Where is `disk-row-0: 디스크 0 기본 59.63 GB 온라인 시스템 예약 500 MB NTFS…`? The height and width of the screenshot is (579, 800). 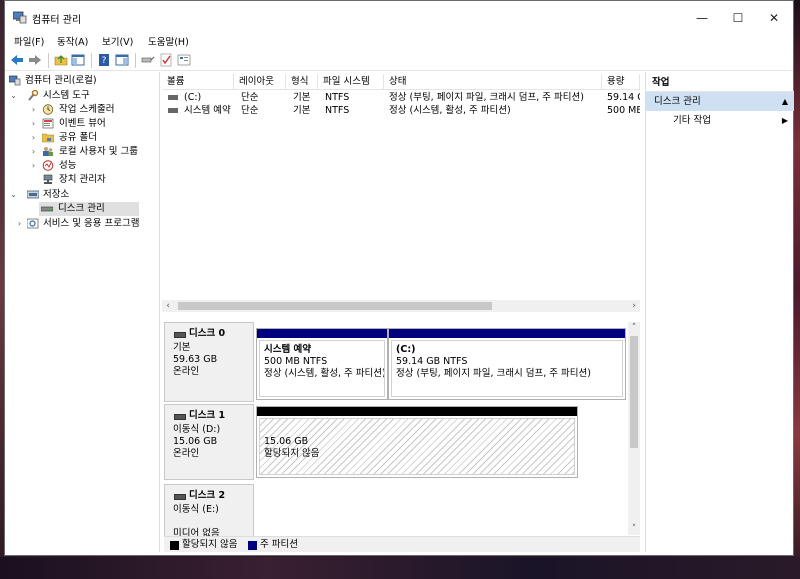 disk-row-0: 디스크 0 기본 59.63 GB 온라인 시스템 예약 500 MB NTFS… is located at coordinates (396, 362).